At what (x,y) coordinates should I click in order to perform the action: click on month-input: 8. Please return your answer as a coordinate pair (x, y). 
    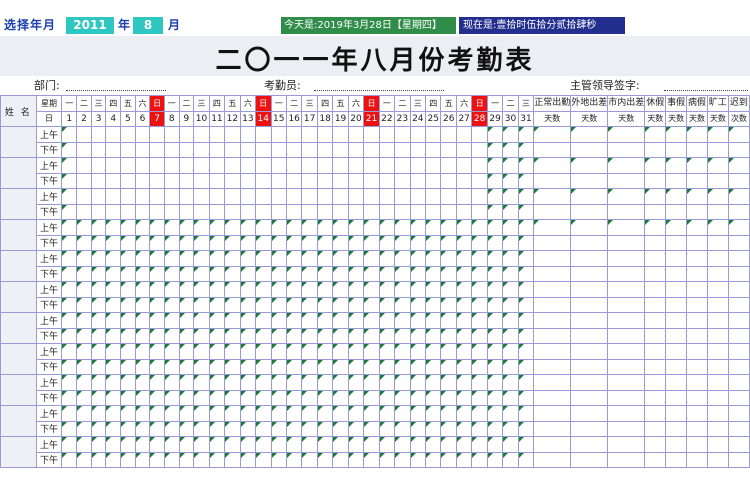
    Looking at the image, I should click on (148, 25).